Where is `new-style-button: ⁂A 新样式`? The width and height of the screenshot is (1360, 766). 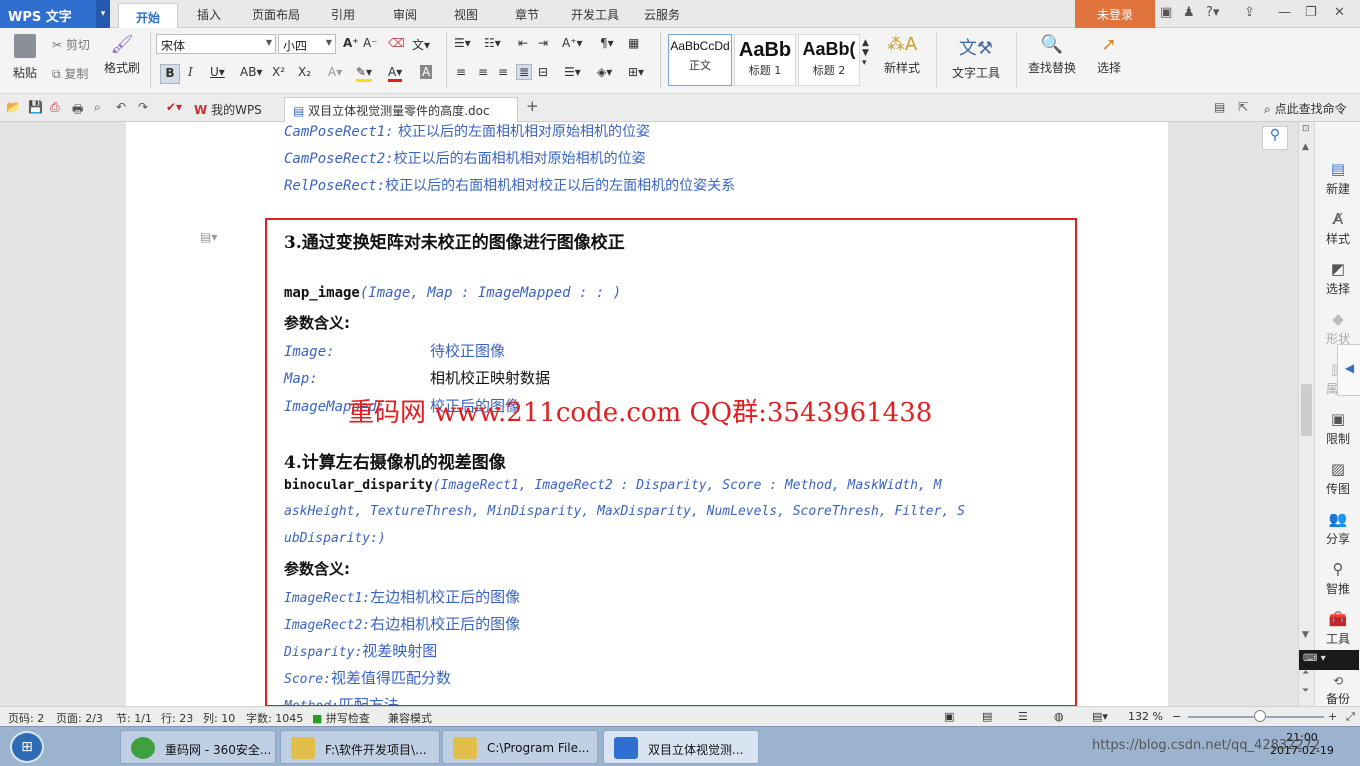
new-style-button: ⁂A 新样式 is located at coordinates (902, 55).